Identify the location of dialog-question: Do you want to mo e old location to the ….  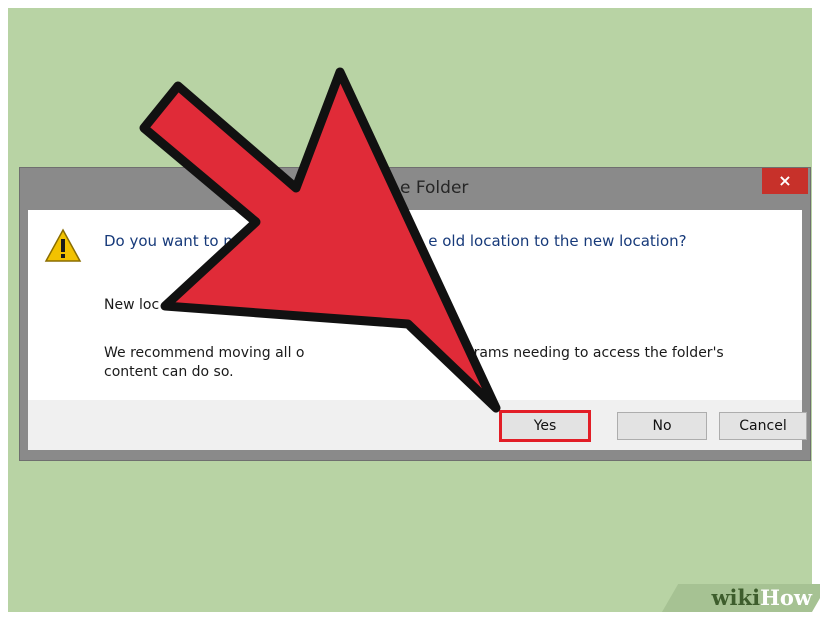
(395, 241).